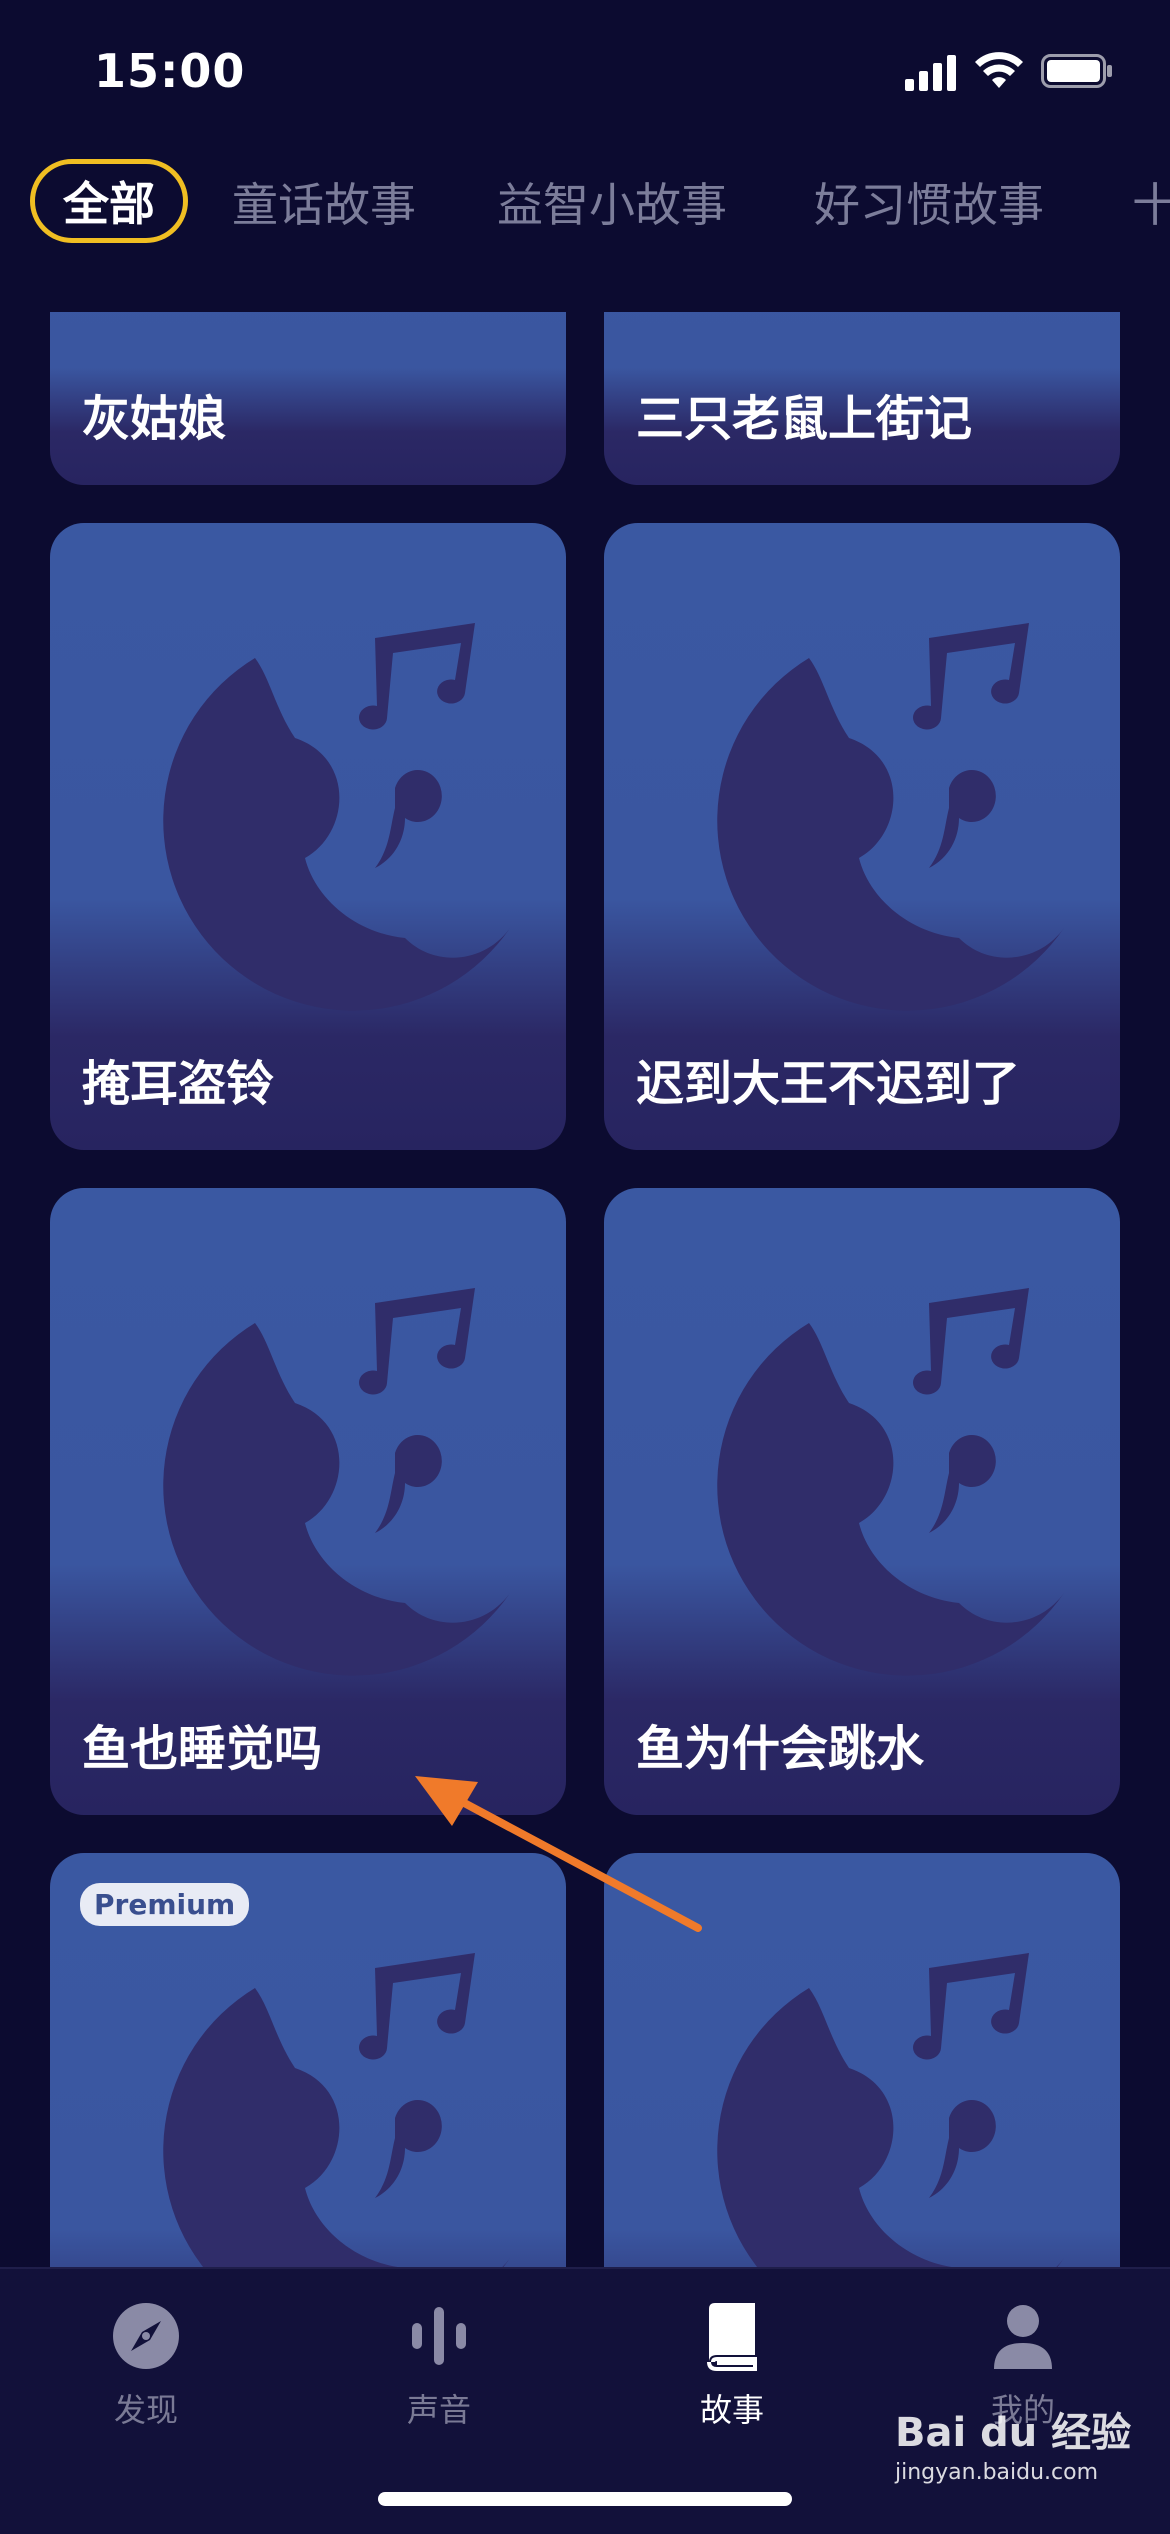 The height and width of the screenshot is (2534, 1170). Describe the element at coordinates (999, 70) in the screenshot. I see `wifi-icon` at that location.